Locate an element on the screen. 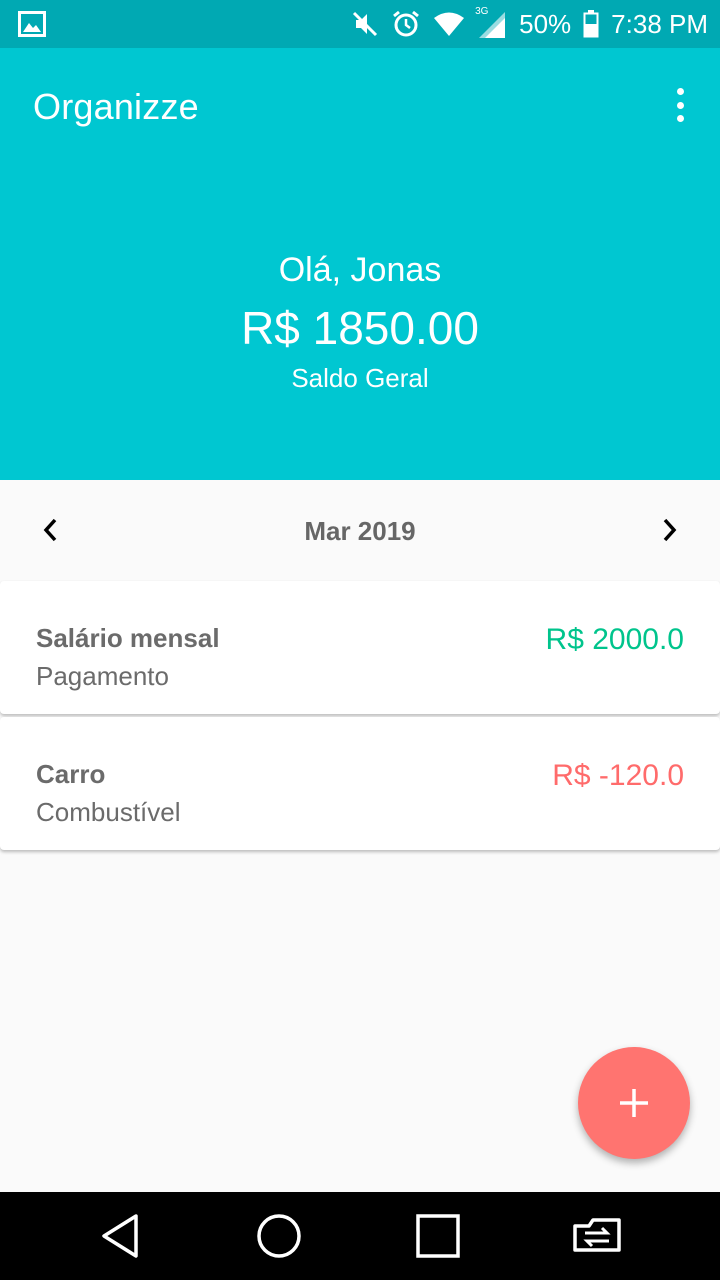 This screenshot has height=1280, width=720. transaction-category: Pagamento is located at coordinates (102, 676).